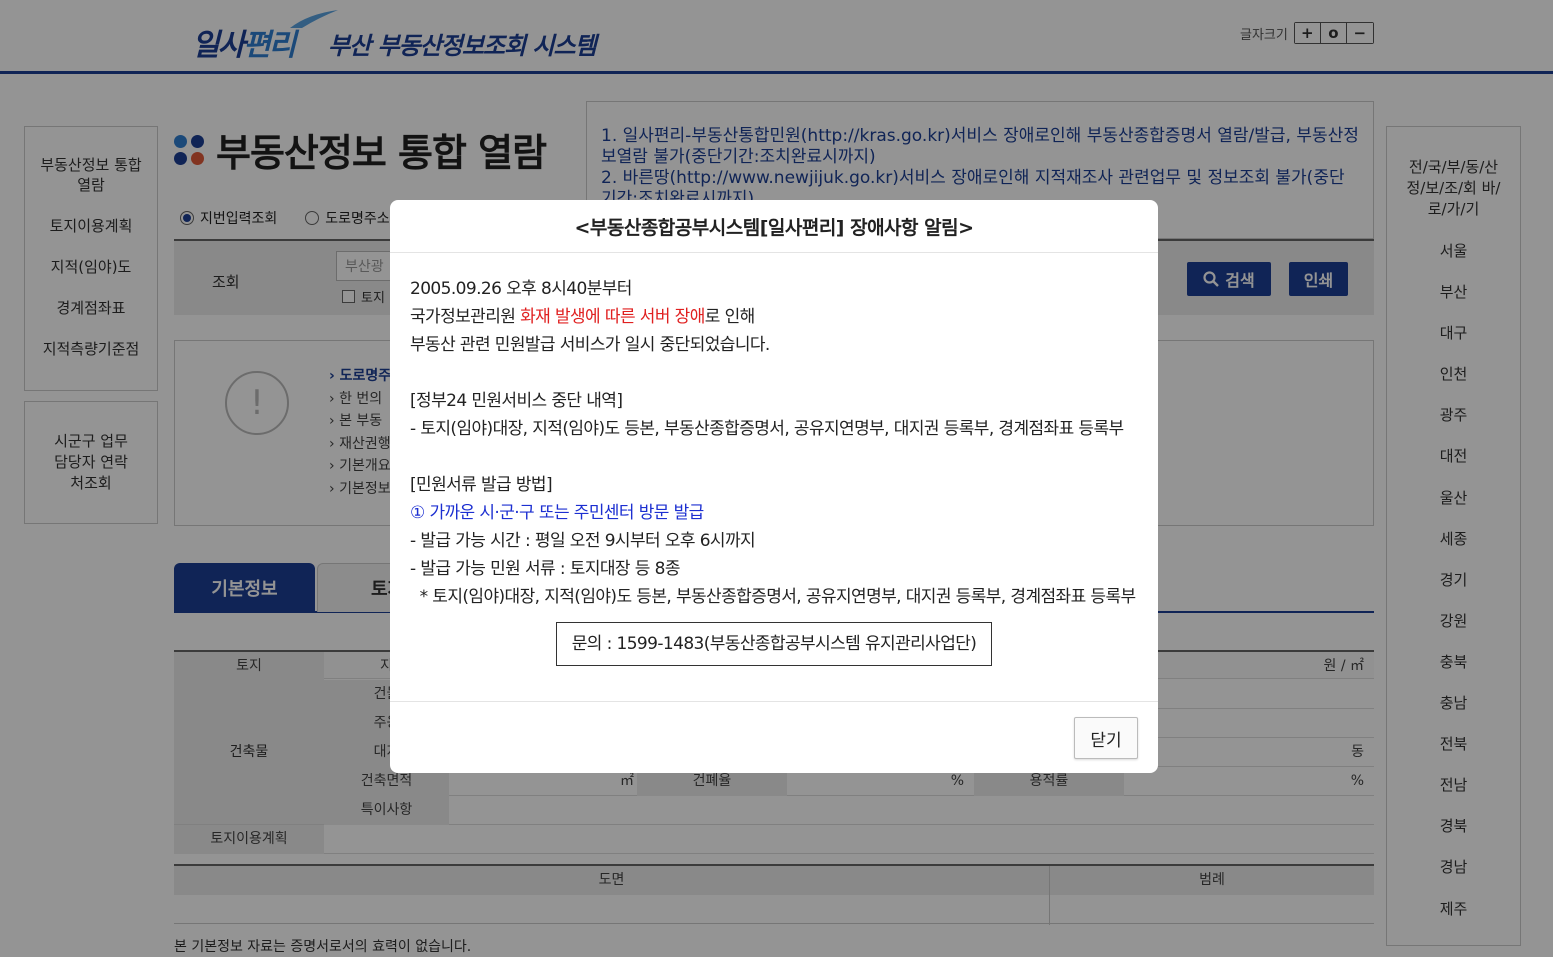 This screenshot has width=1553, height=957. Describe the element at coordinates (774, 737) in the screenshot. I see `modal-footer: 닫기` at that location.